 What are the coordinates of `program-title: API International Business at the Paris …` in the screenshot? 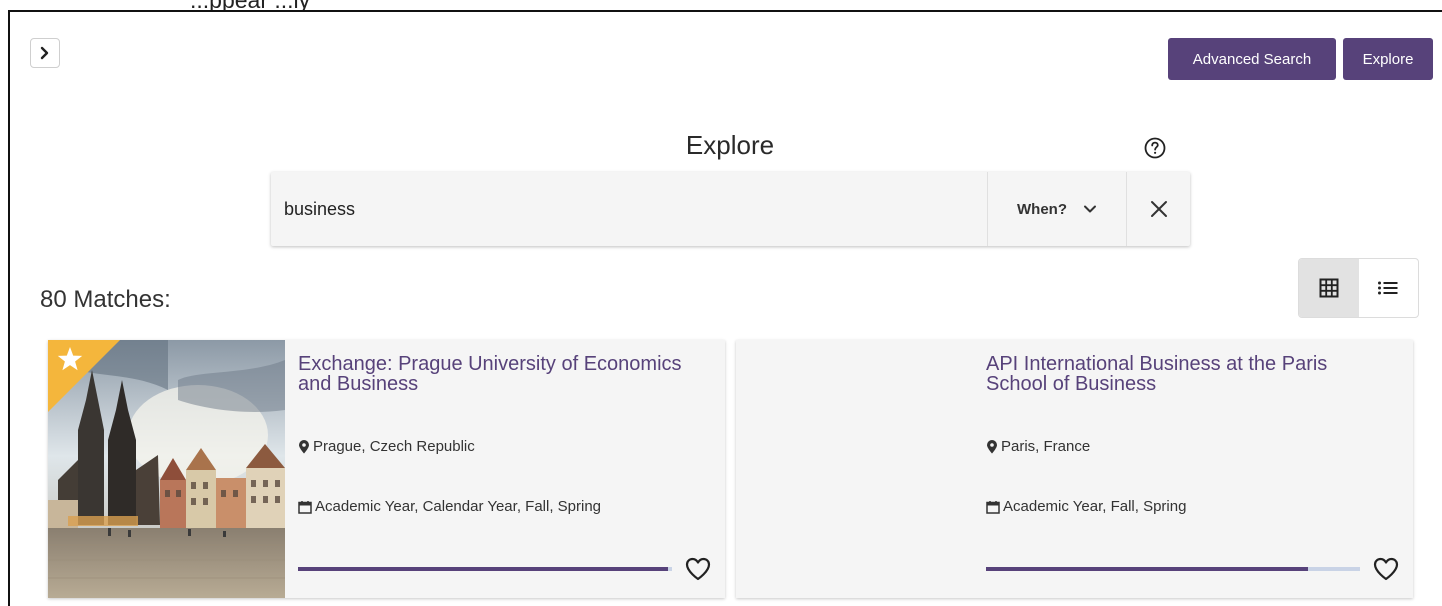 It's located at (1186, 374).